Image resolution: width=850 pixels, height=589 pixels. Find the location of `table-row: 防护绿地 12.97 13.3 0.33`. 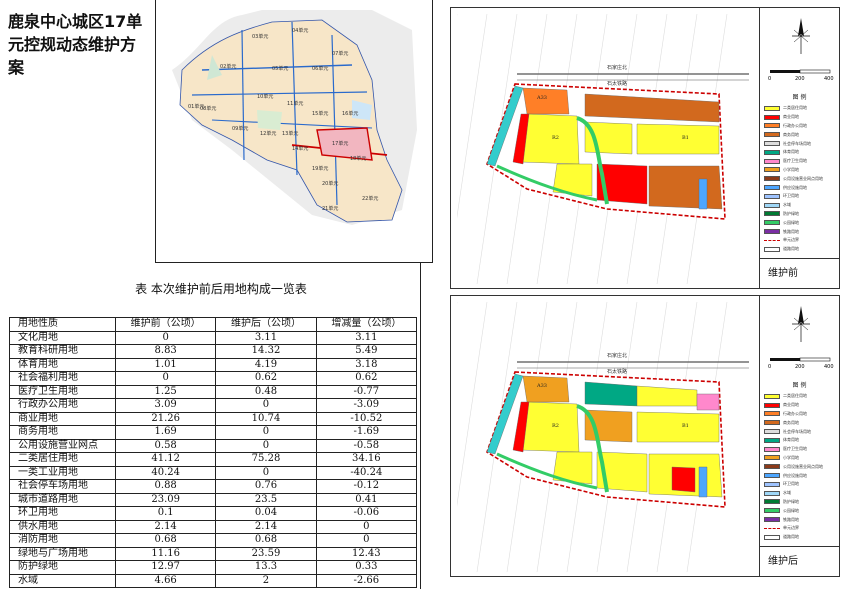

table-row: 防护绿地 12.97 13.3 0.33 is located at coordinates (213, 567).